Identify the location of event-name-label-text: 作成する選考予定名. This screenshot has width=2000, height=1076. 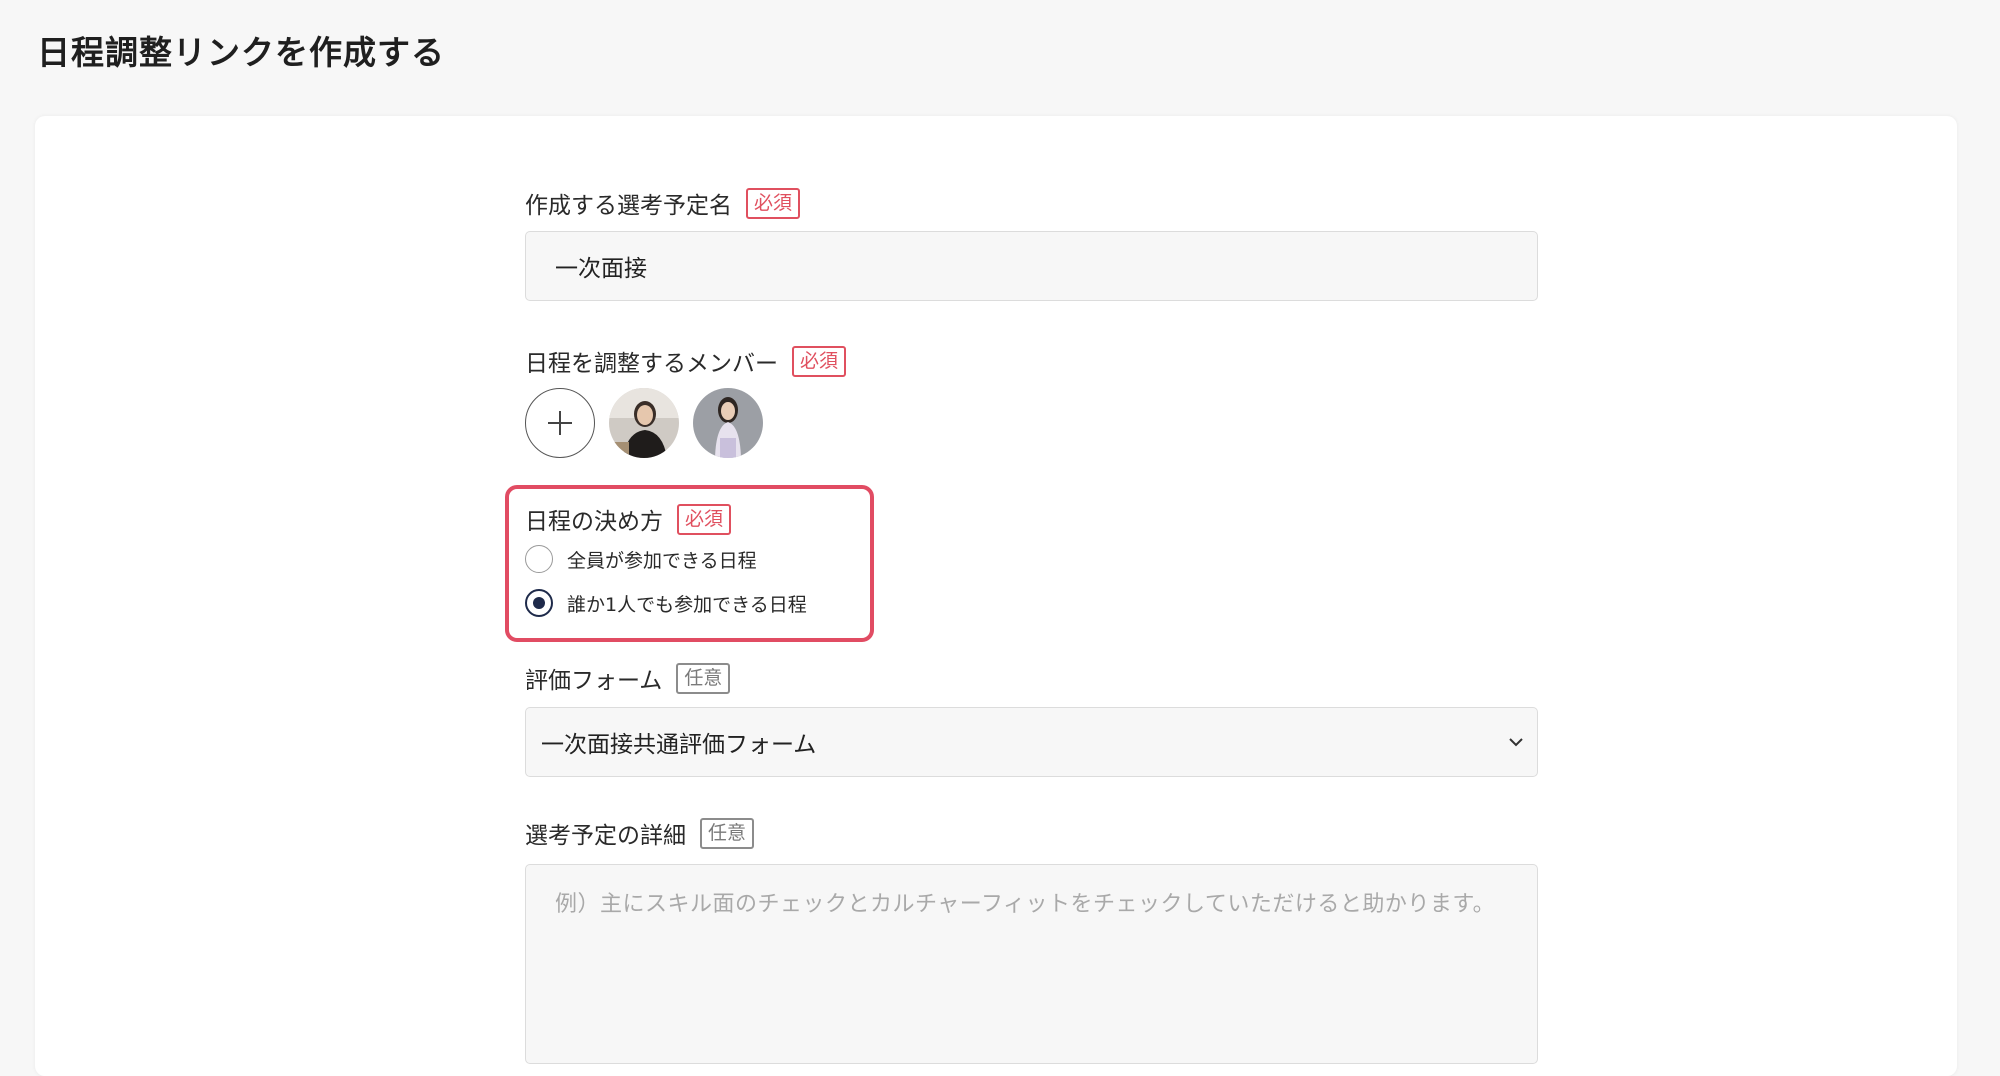
(628, 206).